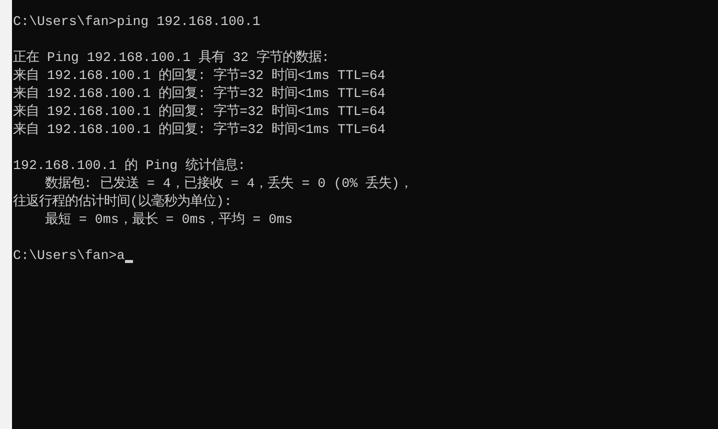 The width and height of the screenshot is (718, 429). Describe the element at coordinates (169, 220) in the screenshot. I see `console-line: 最短 = 0ms，最长 = 0ms，平均 = 0ms` at that location.